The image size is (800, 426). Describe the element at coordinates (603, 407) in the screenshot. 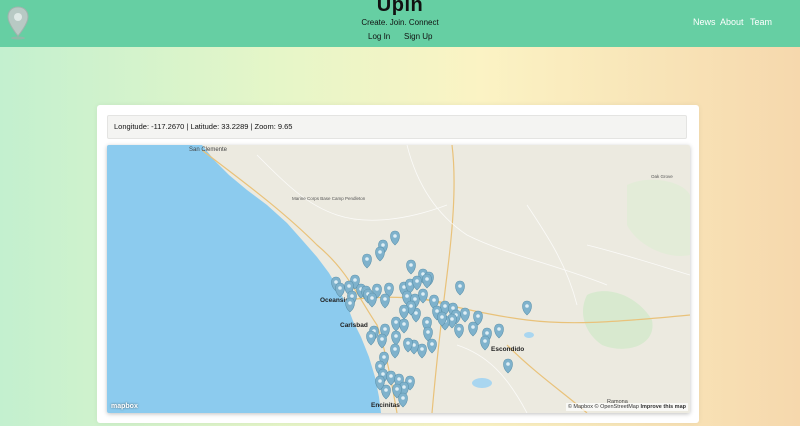

I see `attribution-text: © Mapbox © OpenStreetMap` at that location.